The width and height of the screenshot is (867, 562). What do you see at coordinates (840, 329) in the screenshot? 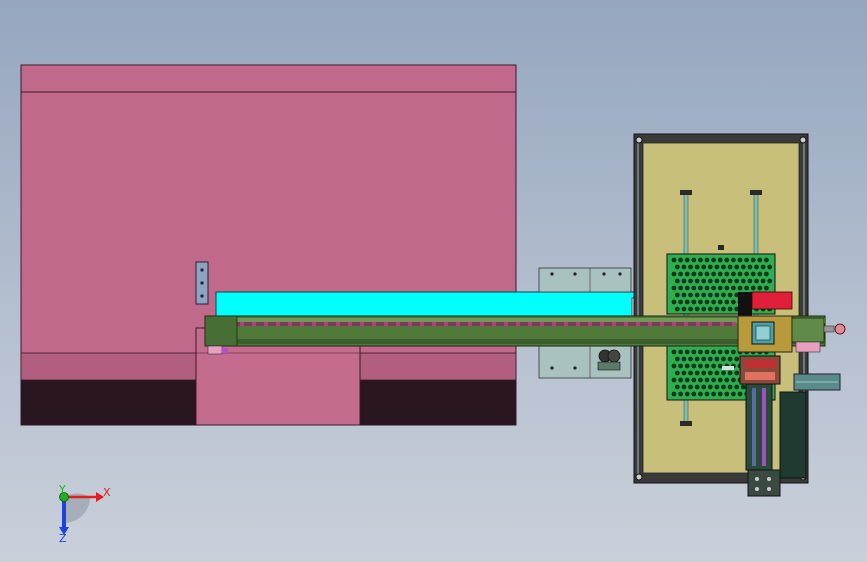
I see `cylinder-knob` at bounding box center [840, 329].